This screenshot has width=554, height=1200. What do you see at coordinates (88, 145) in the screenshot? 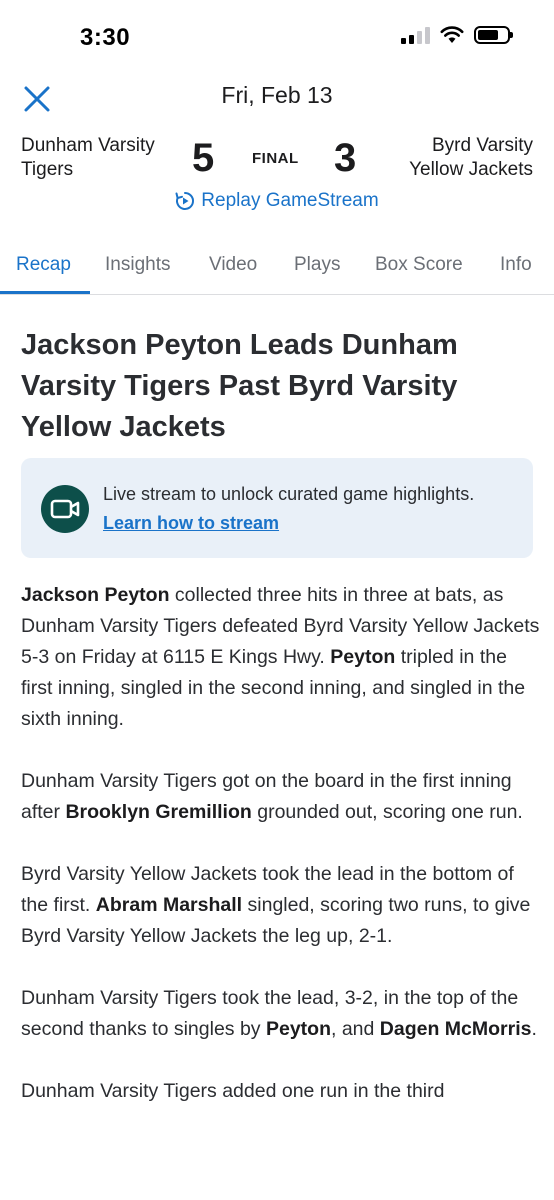
I see `home-team-line1: Dunham Varsity` at bounding box center [88, 145].